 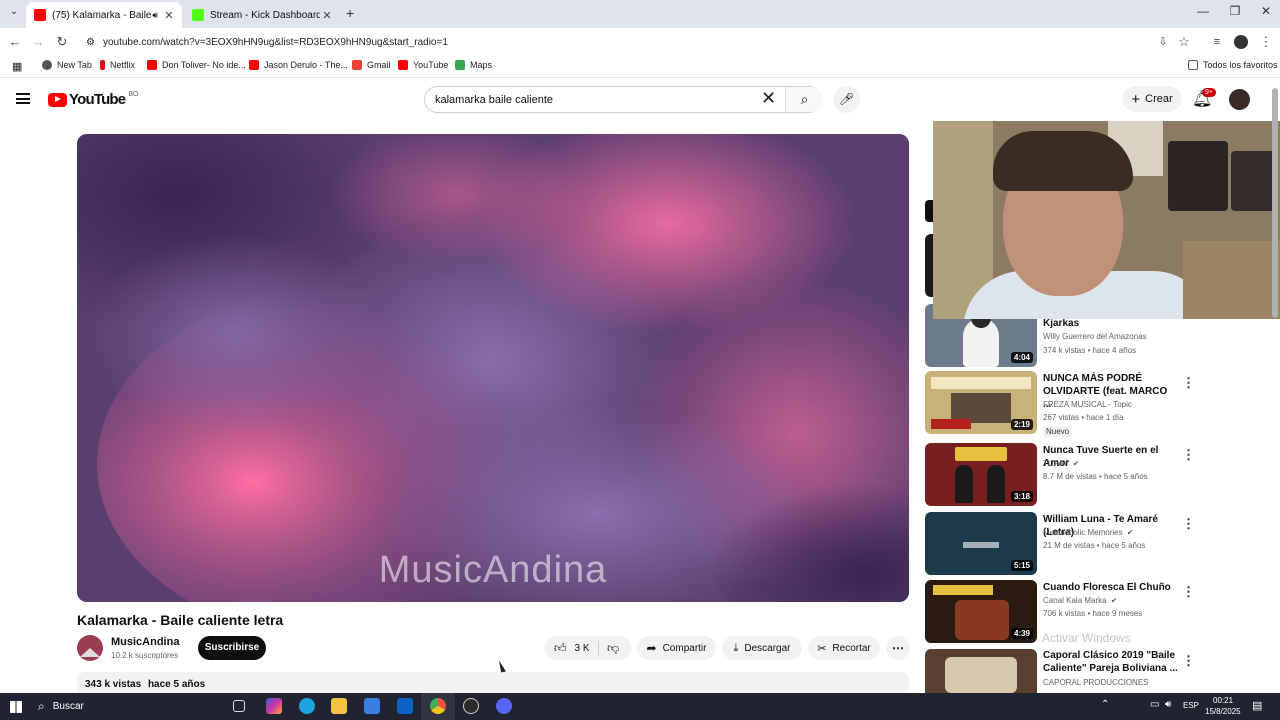 What do you see at coordinates (1105, 704) in the screenshot?
I see `show-hidden-icons: ⌃` at bounding box center [1105, 704].